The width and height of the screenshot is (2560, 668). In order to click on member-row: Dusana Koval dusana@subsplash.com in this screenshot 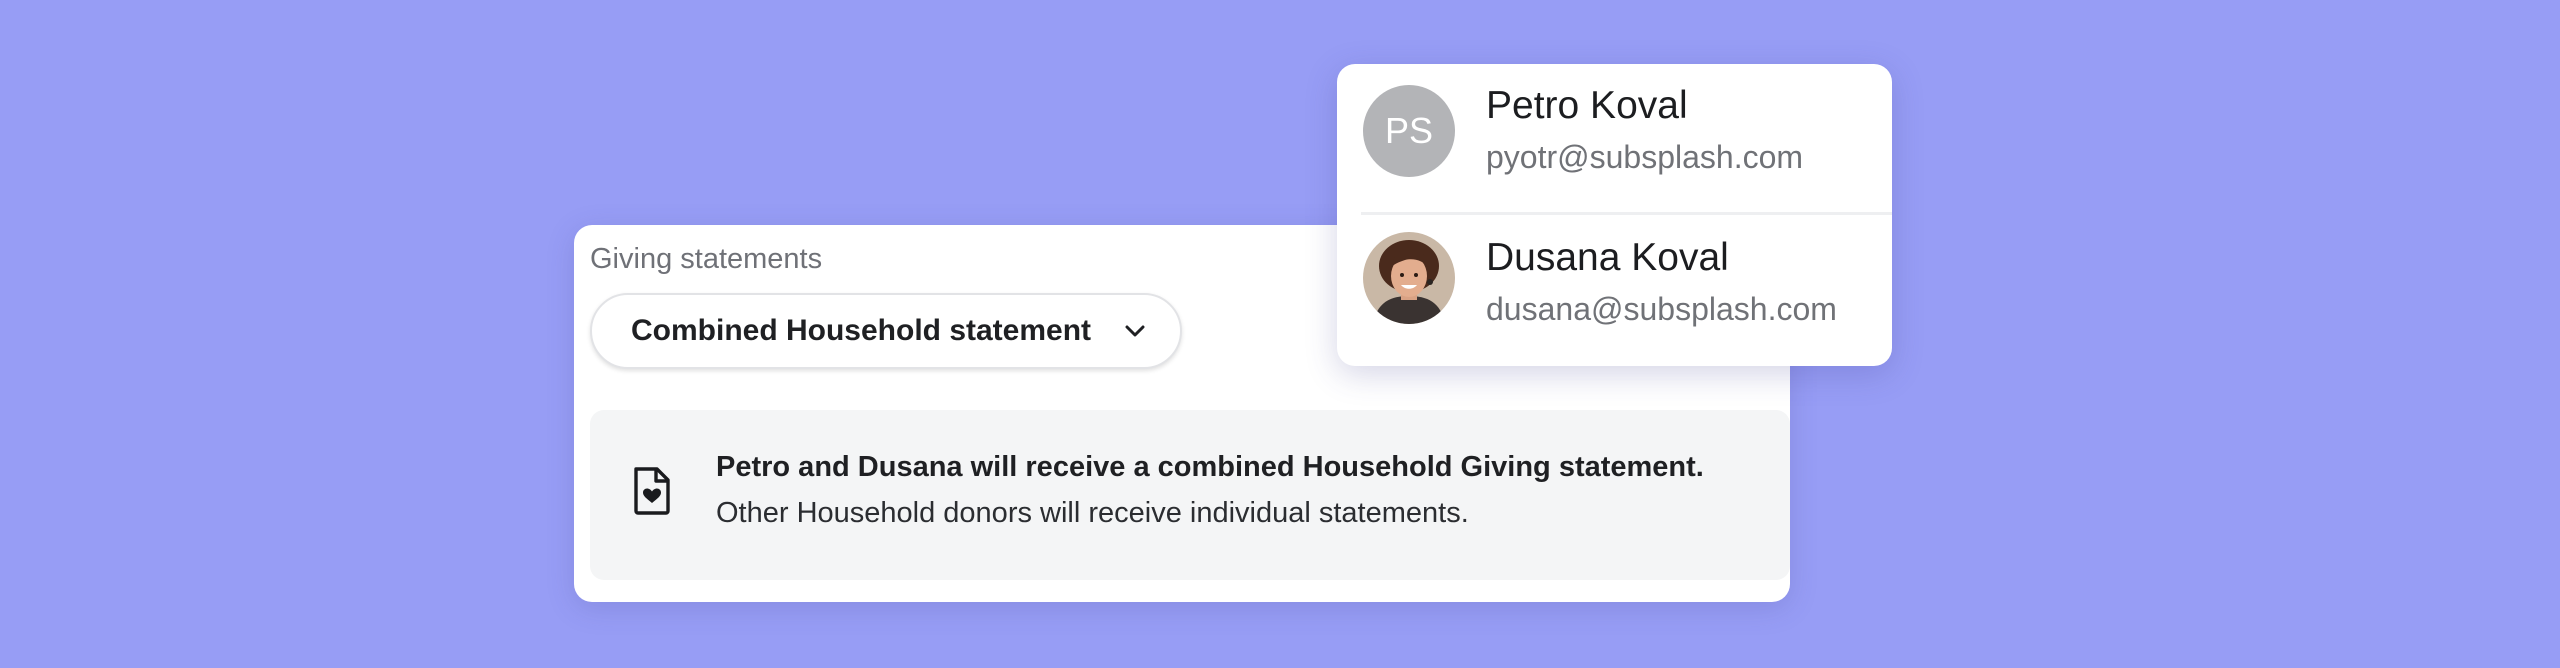, I will do `click(1614, 291)`.